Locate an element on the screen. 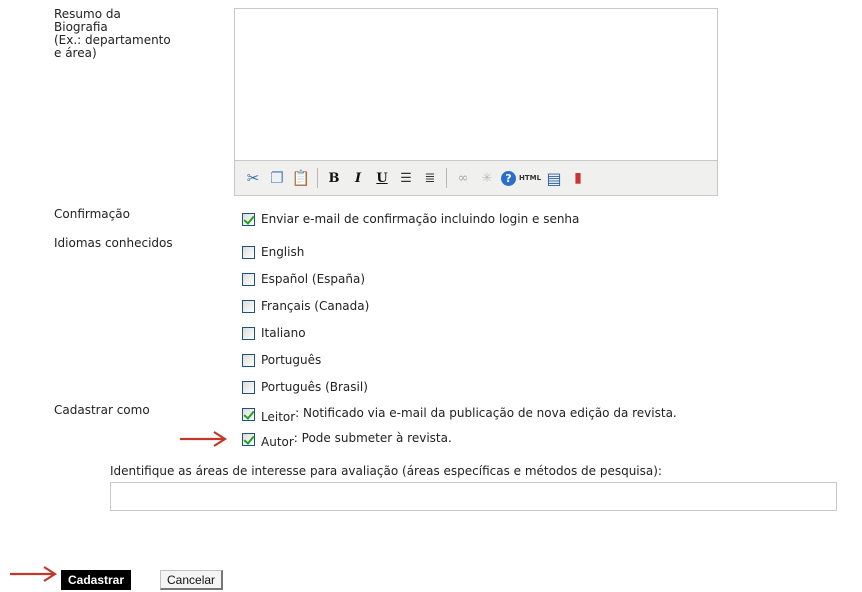  biography-textarea is located at coordinates (476, 84).